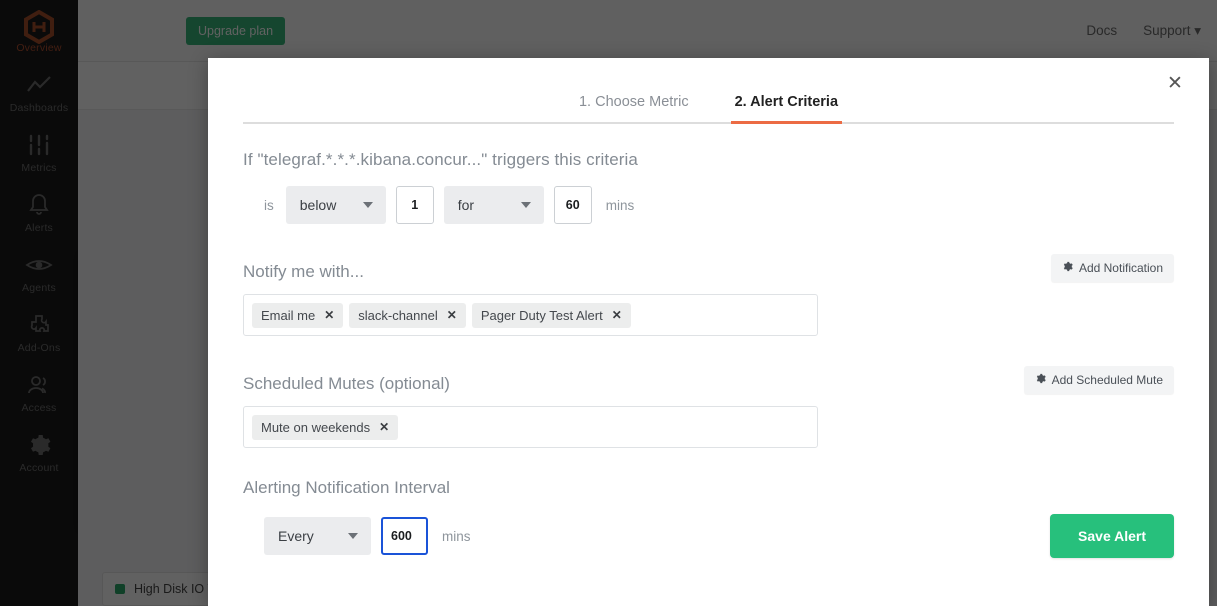 Image resolution: width=1217 pixels, height=606 pixels. I want to click on add-scheduled-mute-button: Add Scheduled Mute, so click(1098, 380).